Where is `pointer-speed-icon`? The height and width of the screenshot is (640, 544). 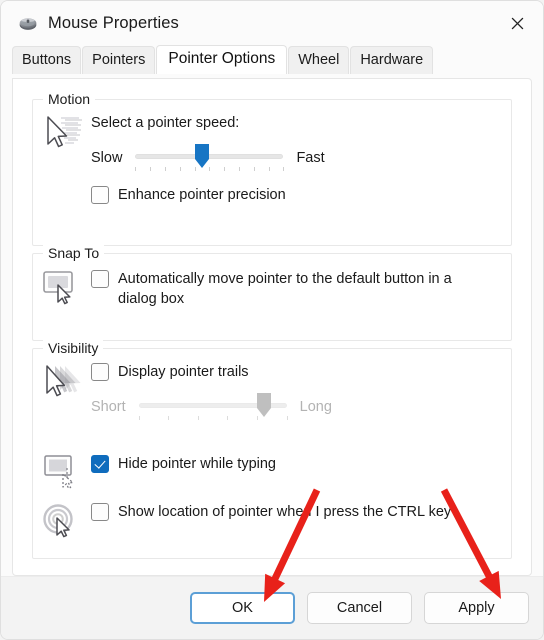
pointer-speed-icon is located at coordinates (63, 158).